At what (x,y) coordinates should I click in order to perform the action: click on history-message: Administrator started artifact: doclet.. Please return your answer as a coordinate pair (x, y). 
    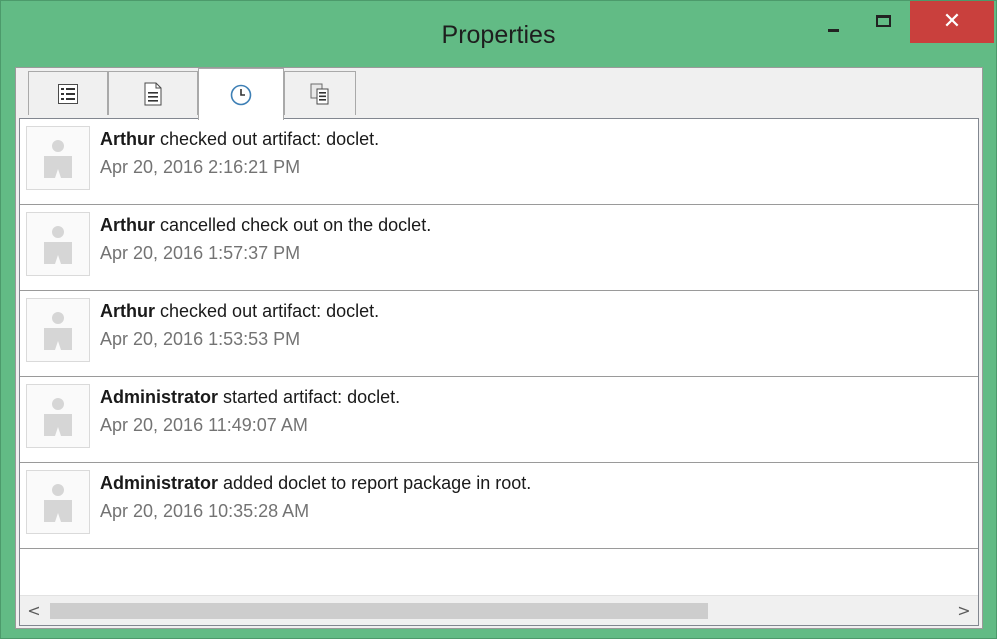
    Looking at the image, I should click on (250, 397).